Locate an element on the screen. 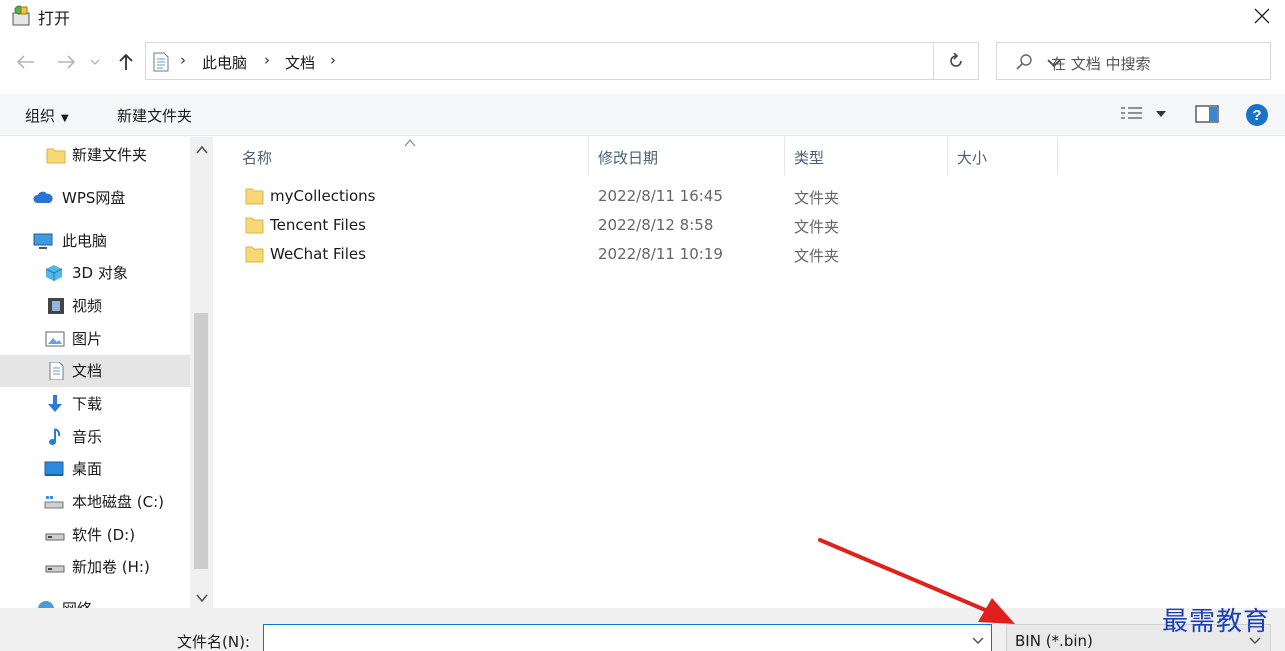  new-folder-button: 新建文件夹 is located at coordinates (154, 115).